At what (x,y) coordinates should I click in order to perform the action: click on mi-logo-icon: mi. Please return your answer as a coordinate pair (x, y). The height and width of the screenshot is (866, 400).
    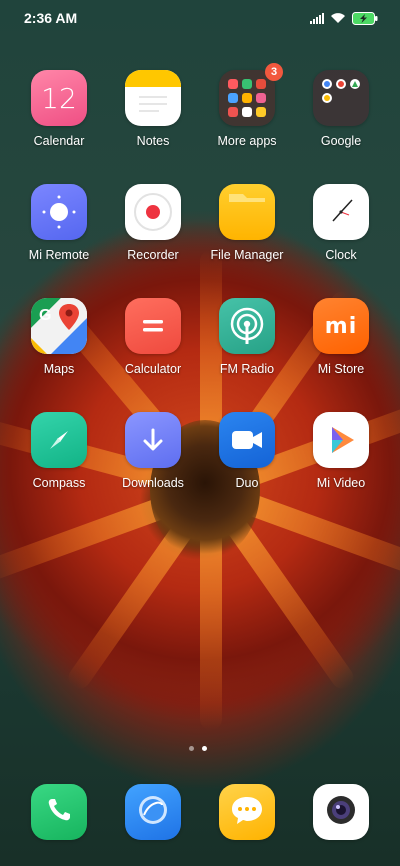
    Looking at the image, I should click on (341, 326).